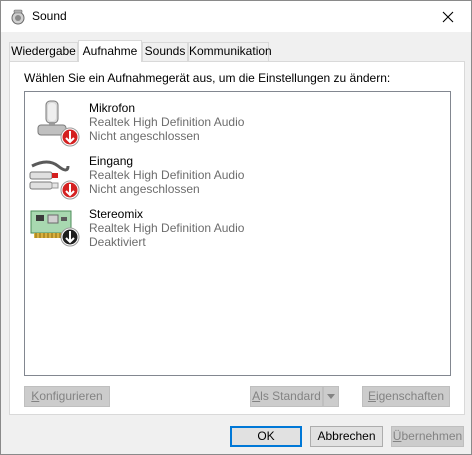  I want to click on set-default-accel: A, so click(256, 396).